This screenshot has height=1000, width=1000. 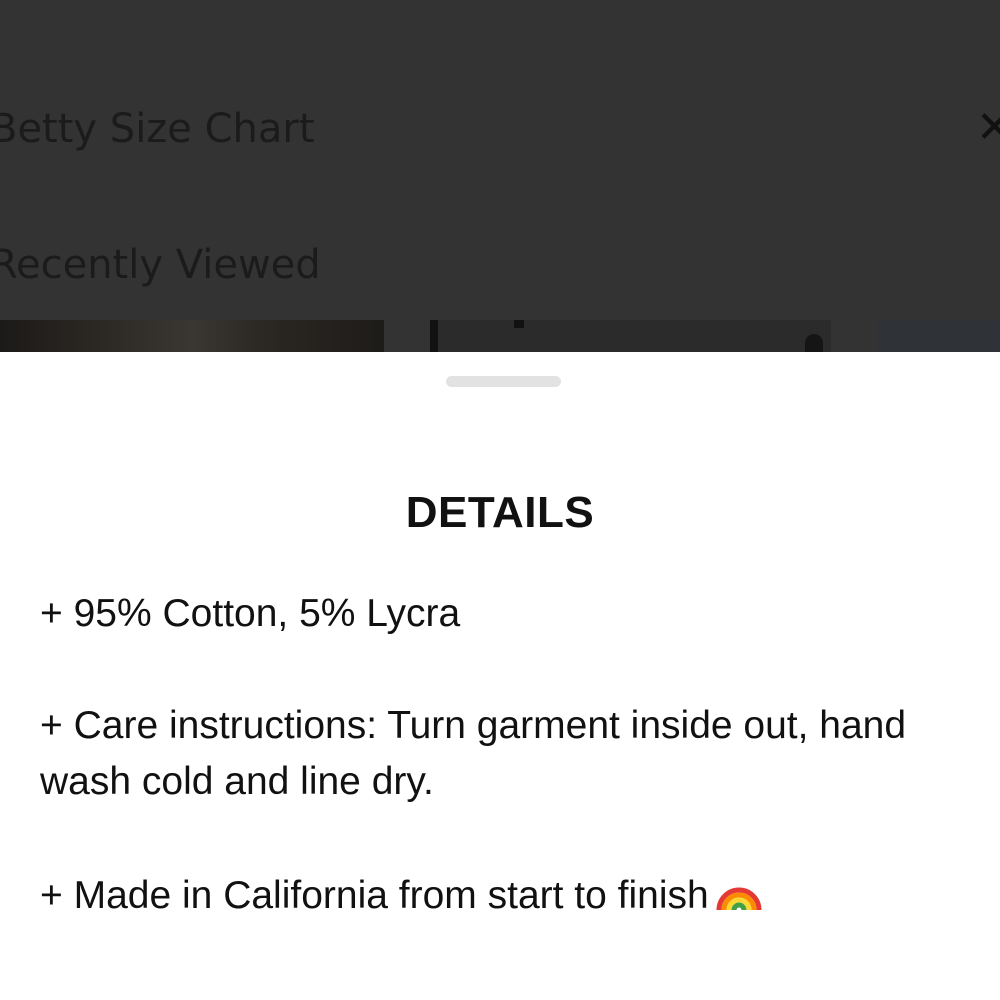 I want to click on rainbow-icon, so click(x=739, y=890).